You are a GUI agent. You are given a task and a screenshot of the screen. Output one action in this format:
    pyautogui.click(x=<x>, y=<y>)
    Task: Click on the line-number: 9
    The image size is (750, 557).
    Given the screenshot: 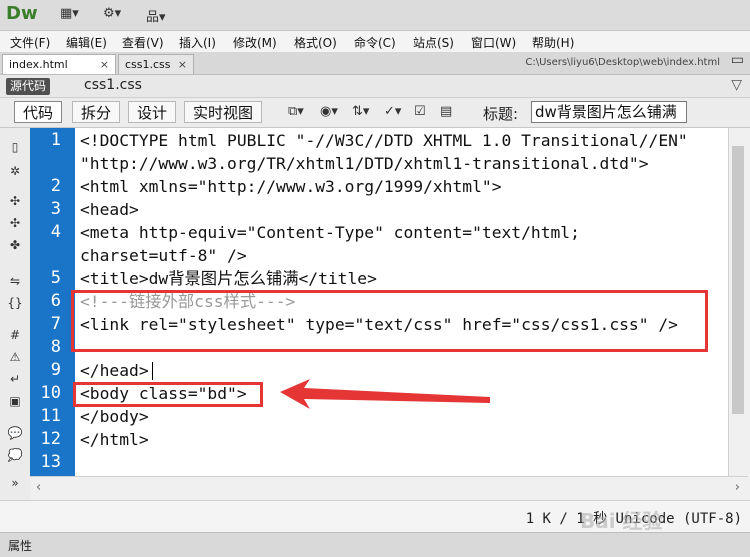 What is the action you would take?
    pyautogui.click(x=55, y=370)
    